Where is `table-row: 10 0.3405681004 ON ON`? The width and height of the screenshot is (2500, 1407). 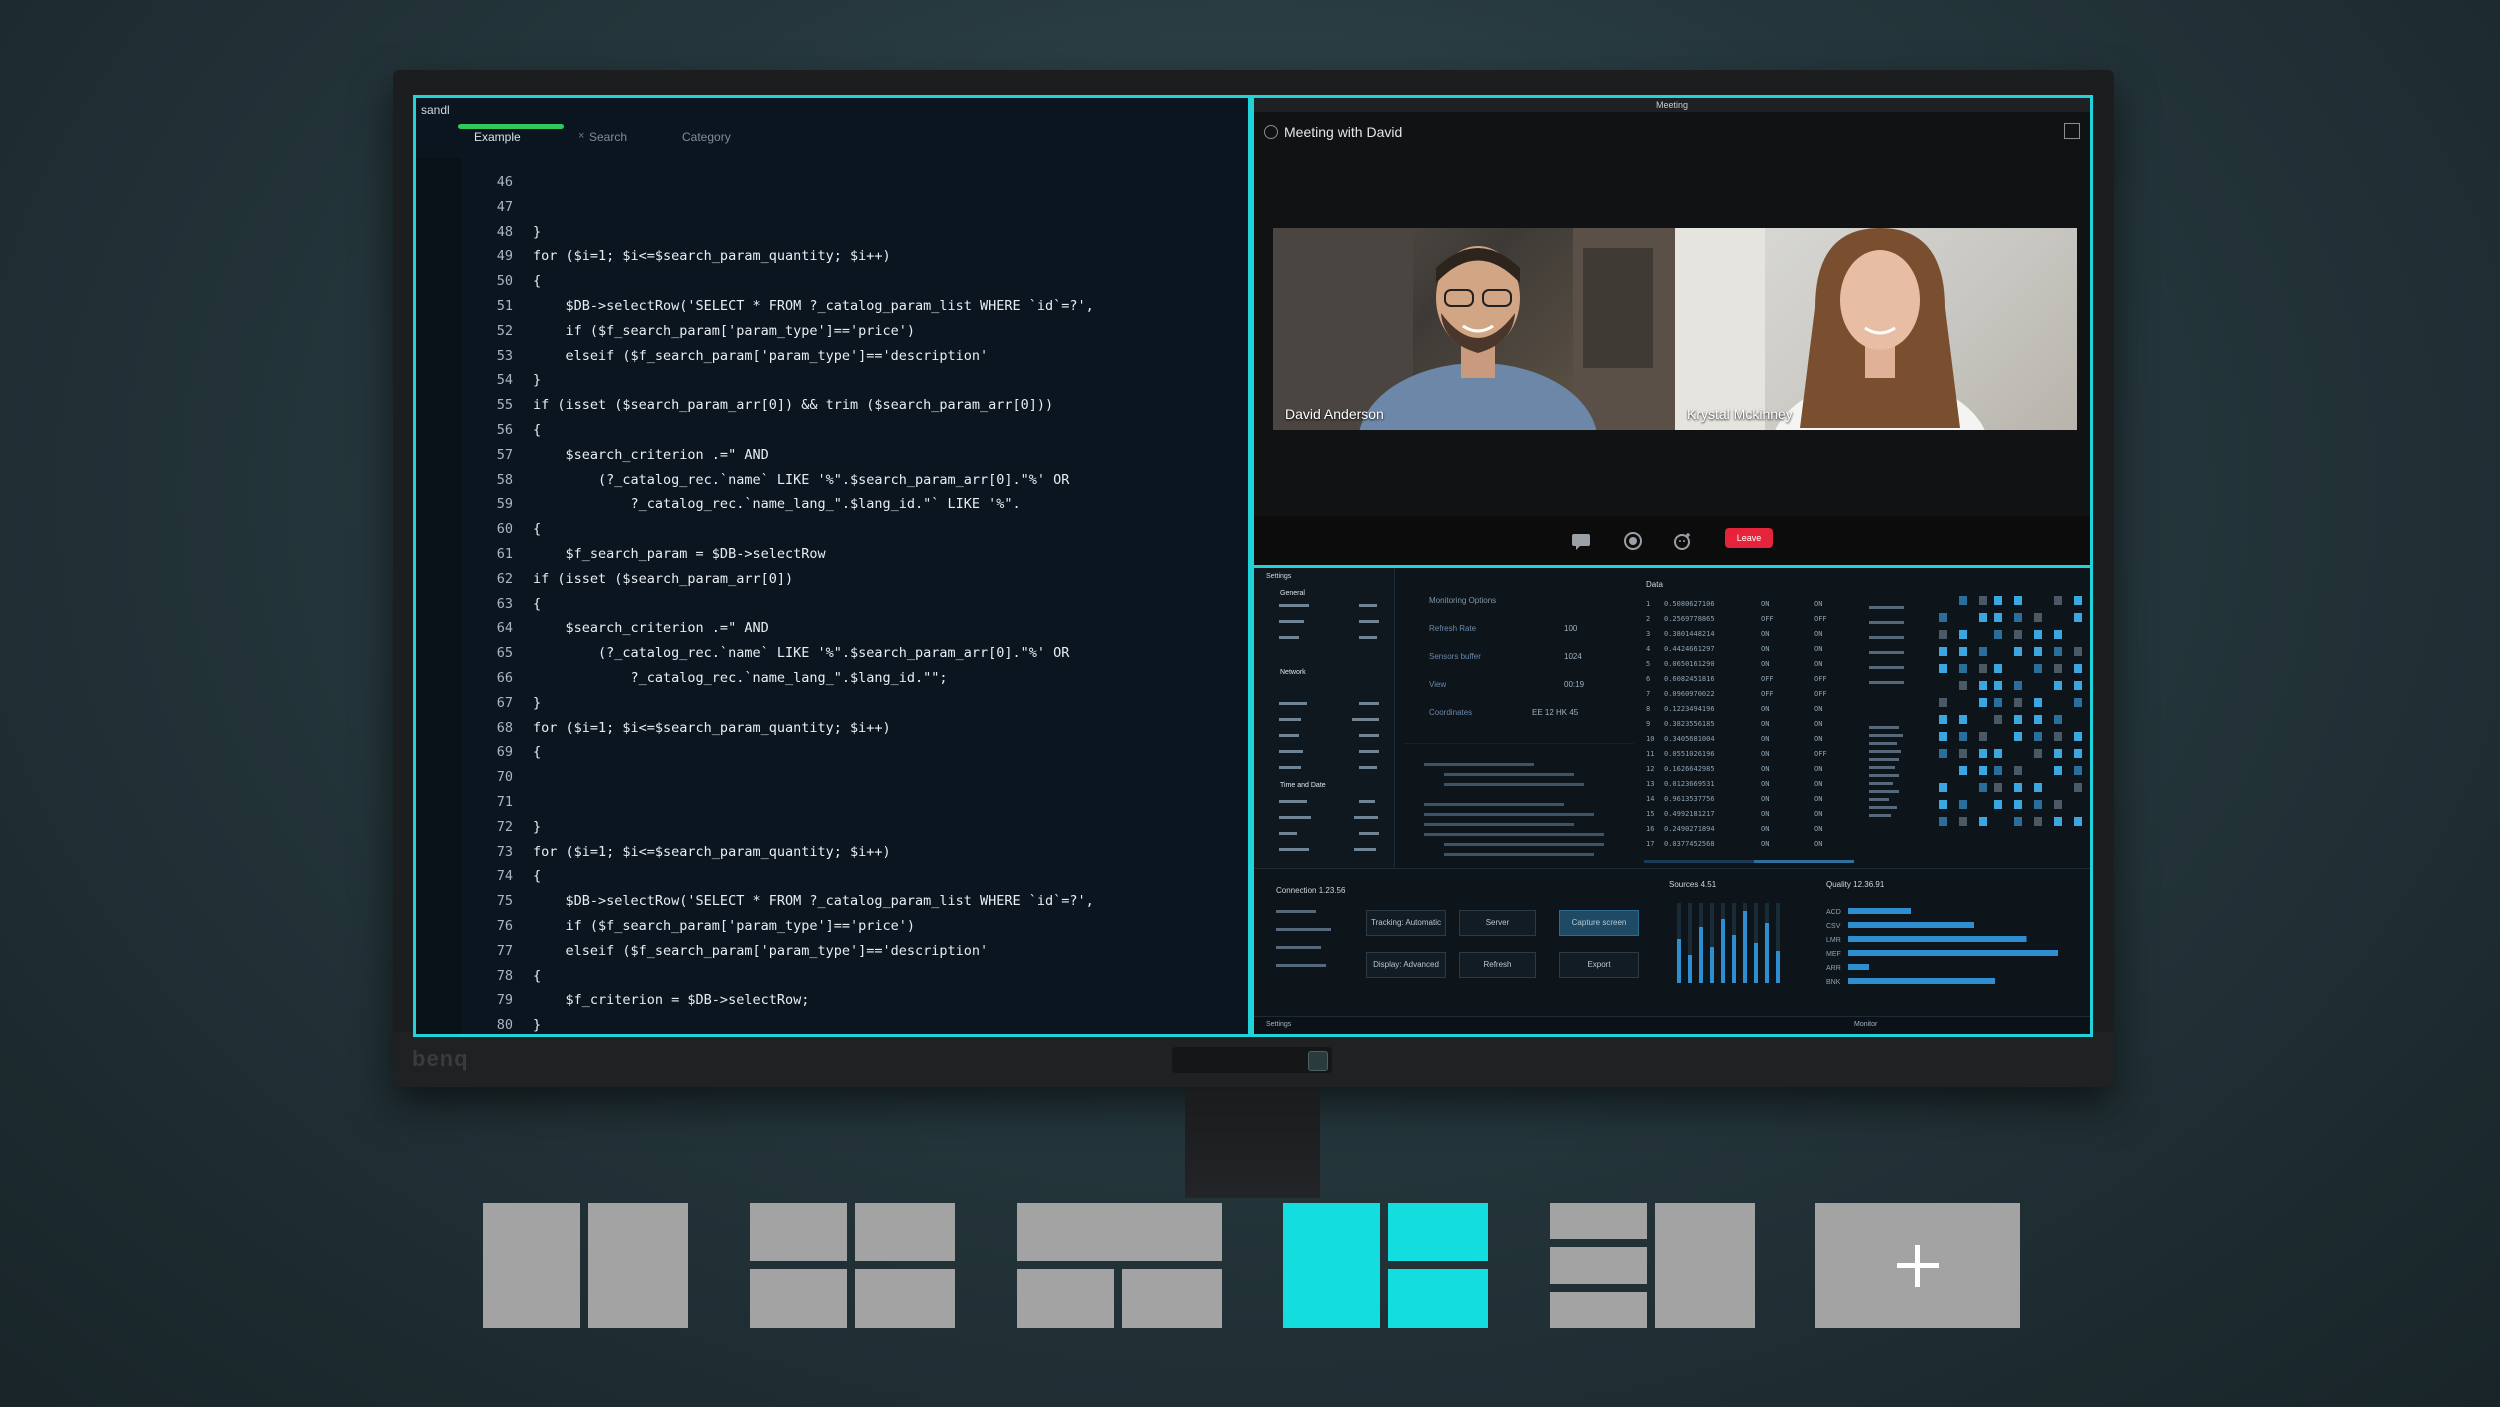 table-row: 10 0.3405681004 ON ON is located at coordinates (1746, 740).